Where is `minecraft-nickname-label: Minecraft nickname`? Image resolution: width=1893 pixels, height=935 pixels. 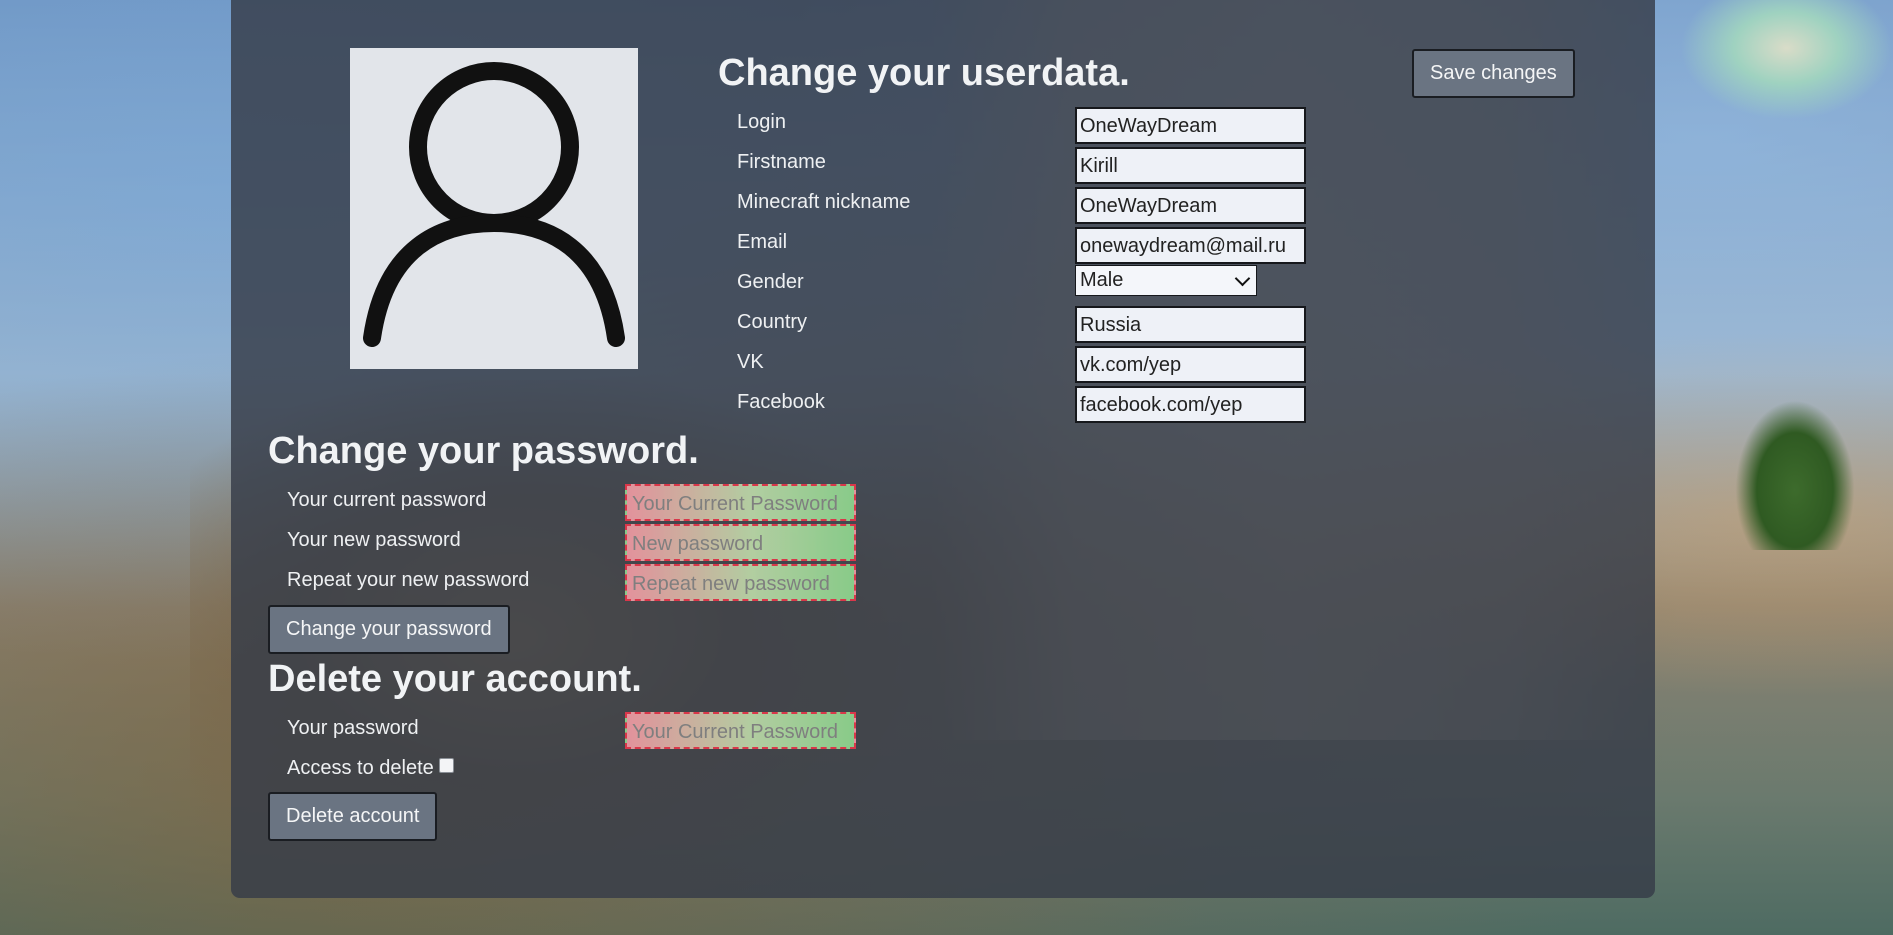
minecraft-nickname-label: Minecraft nickname is located at coordinates (824, 202).